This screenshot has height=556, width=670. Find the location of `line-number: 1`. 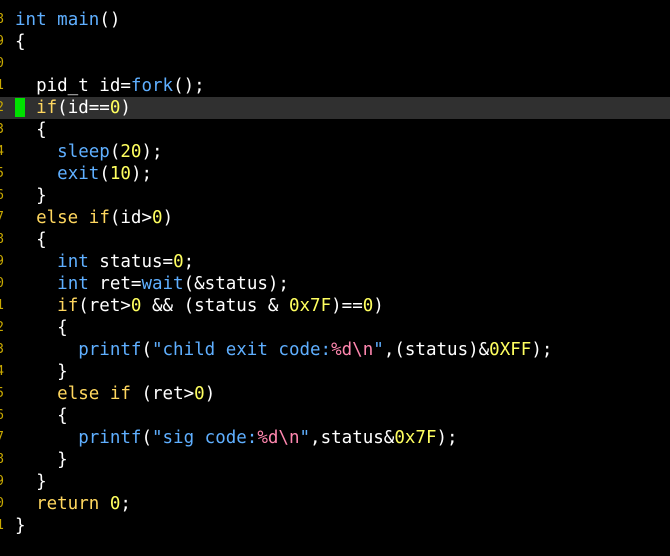

line-number: 1 is located at coordinates (2, 525).